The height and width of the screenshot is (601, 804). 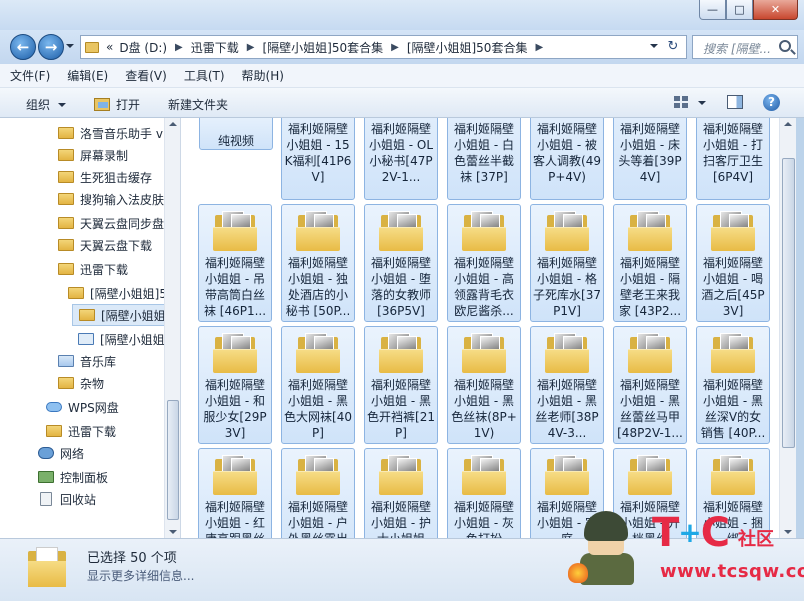 I want to click on folder-item: 福利姬隔壁小姐姐 - 黑色大网袜[40P], so click(x=318, y=385).